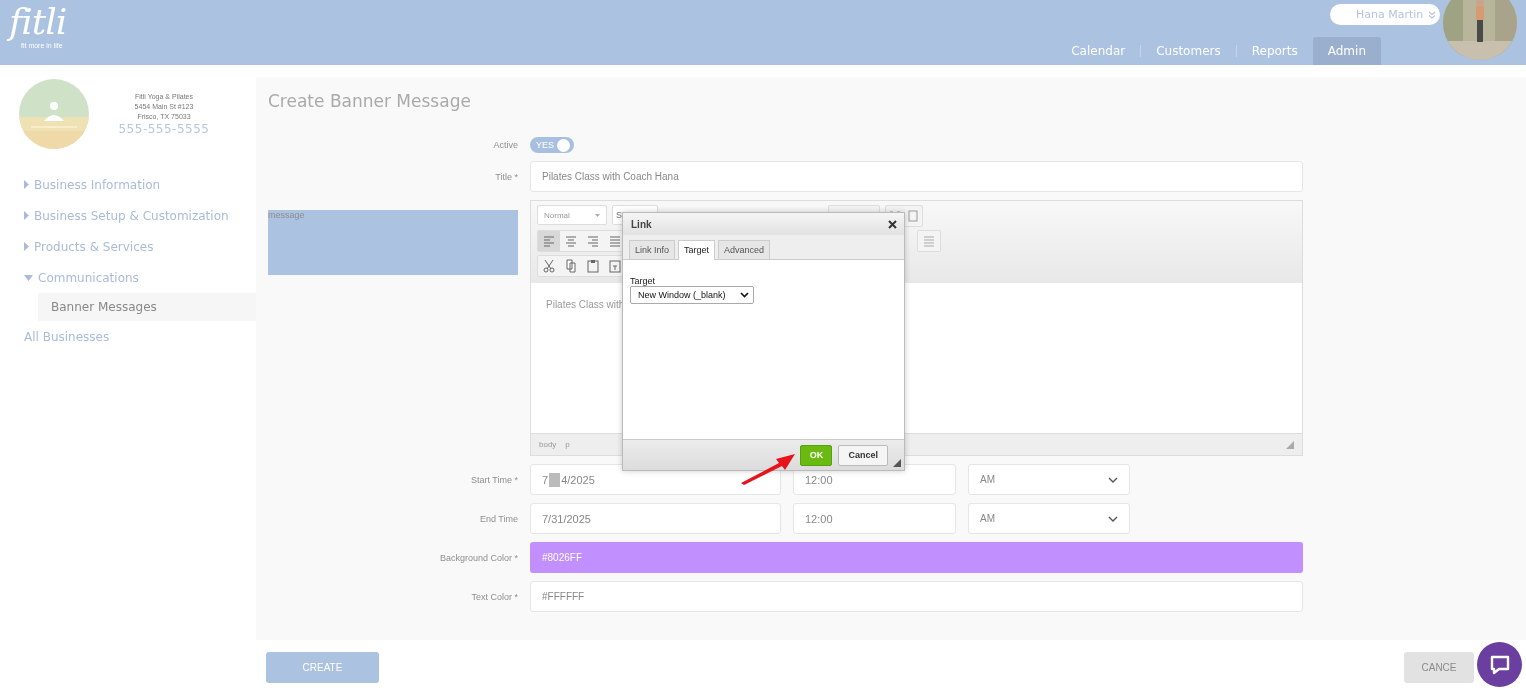 The width and height of the screenshot is (1526, 691). I want to click on dialog-title: Link, so click(641, 224).